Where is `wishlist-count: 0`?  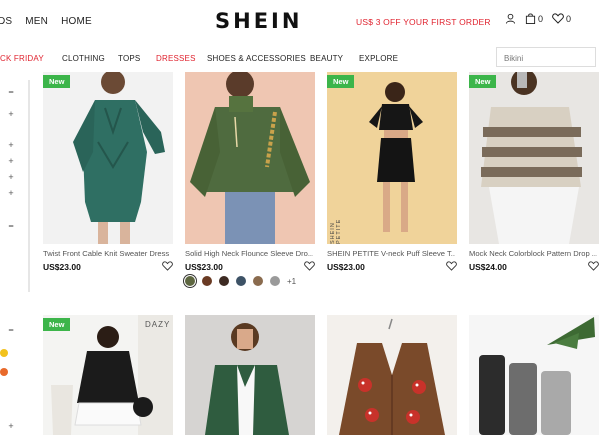 wishlist-count: 0 is located at coordinates (569, 18).